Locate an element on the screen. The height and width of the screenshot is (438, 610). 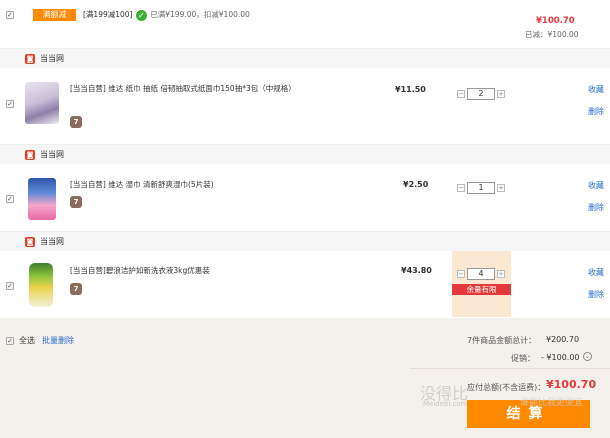
quantity-stepper: − 2 + is located at coordinates (482, 94).